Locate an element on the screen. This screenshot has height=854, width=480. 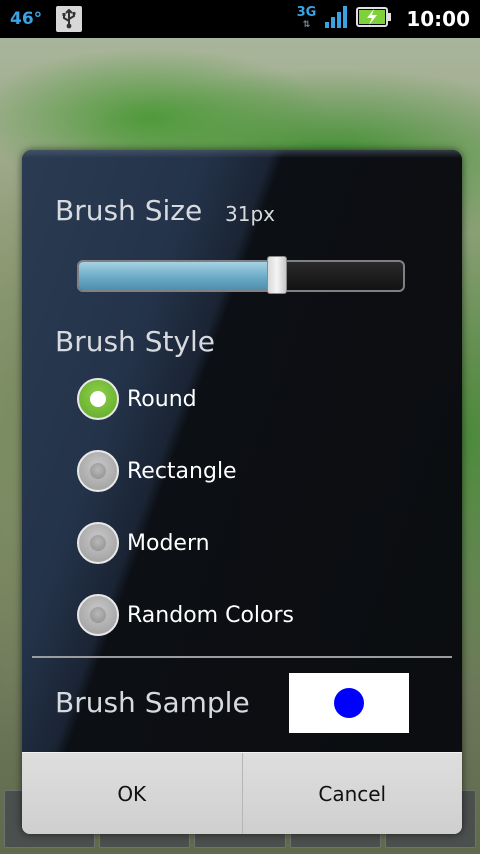
brush-sample-preview is located at coordinates (349, 703).